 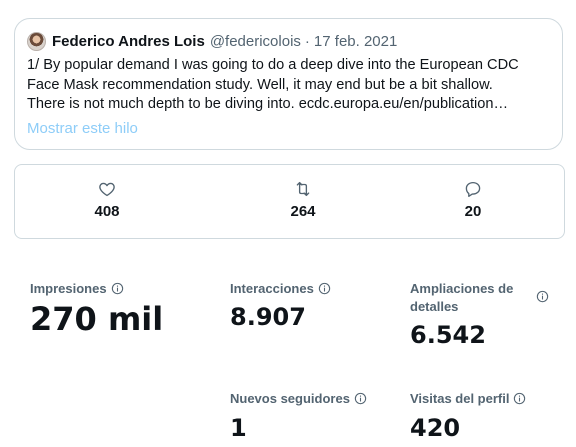 I want to click on metric-value: 420, so click(x=435, y=428).